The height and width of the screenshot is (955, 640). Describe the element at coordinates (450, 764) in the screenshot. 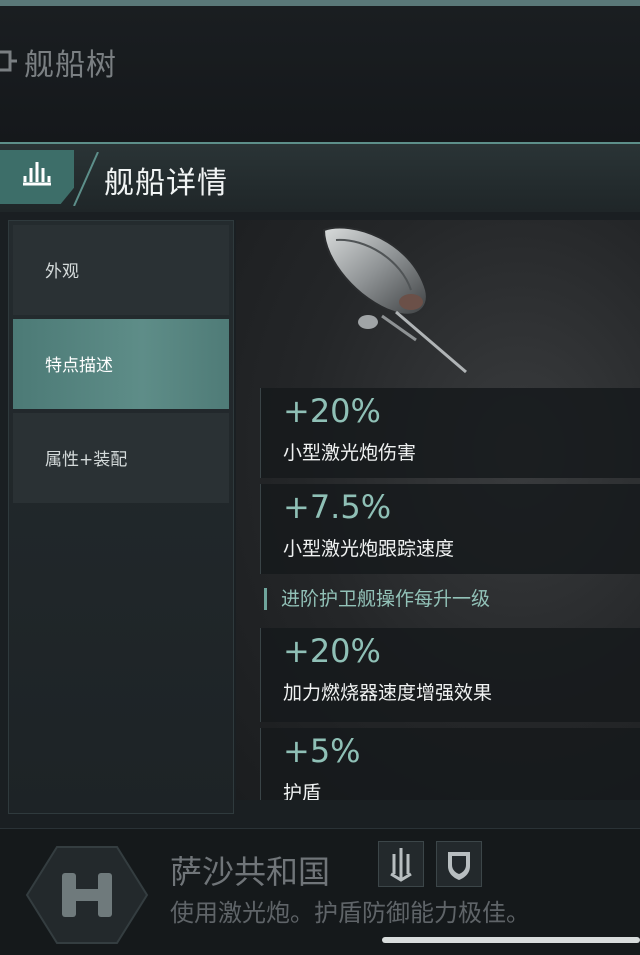

I see `stat-card: +5% 护盾` at that location.